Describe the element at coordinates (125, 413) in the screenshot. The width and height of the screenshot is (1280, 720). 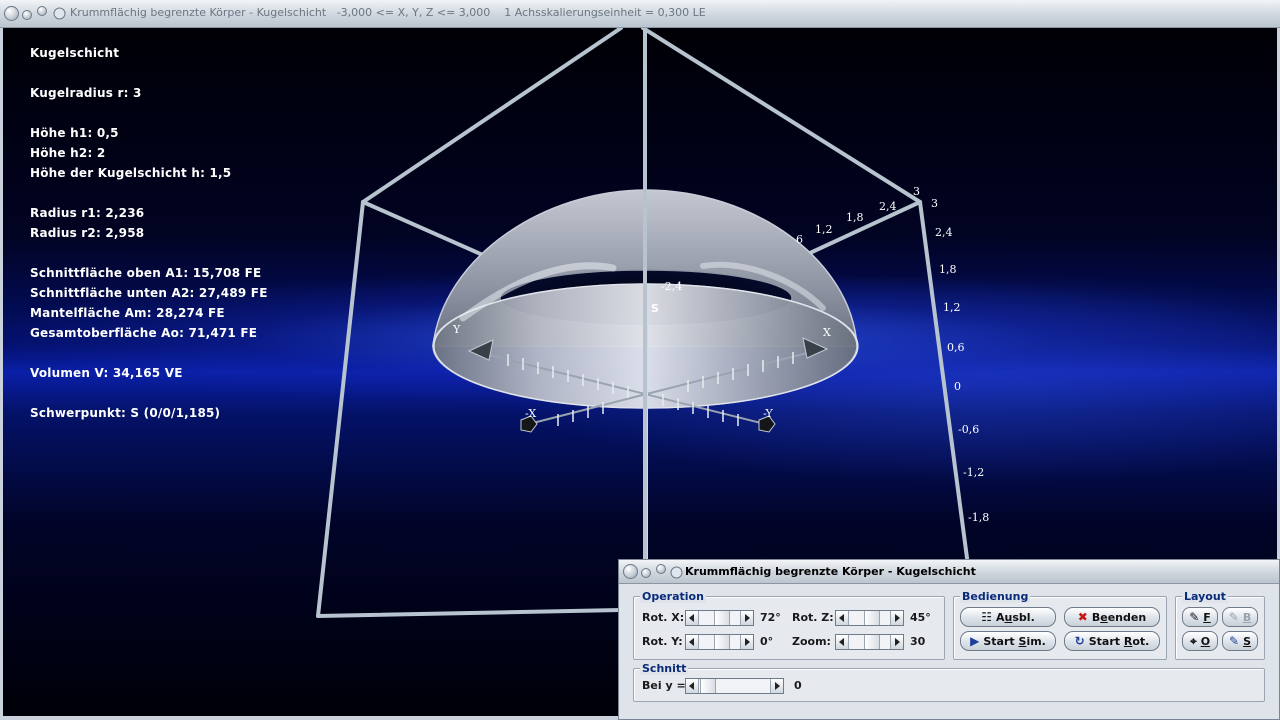
I see `info-centroid: Schwerpunkt: S (0/0/1,185)` at that location.